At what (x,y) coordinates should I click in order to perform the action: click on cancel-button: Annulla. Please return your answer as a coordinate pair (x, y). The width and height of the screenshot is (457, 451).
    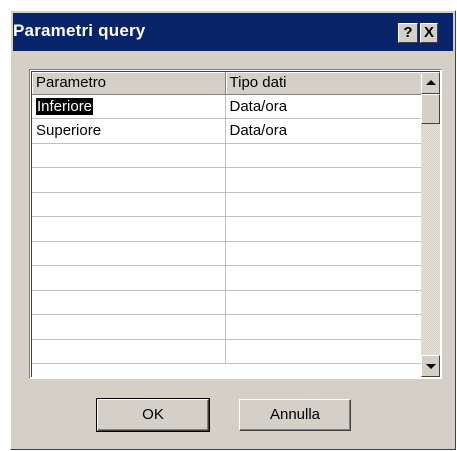
    Looking at the image, I should click on (295, 415).